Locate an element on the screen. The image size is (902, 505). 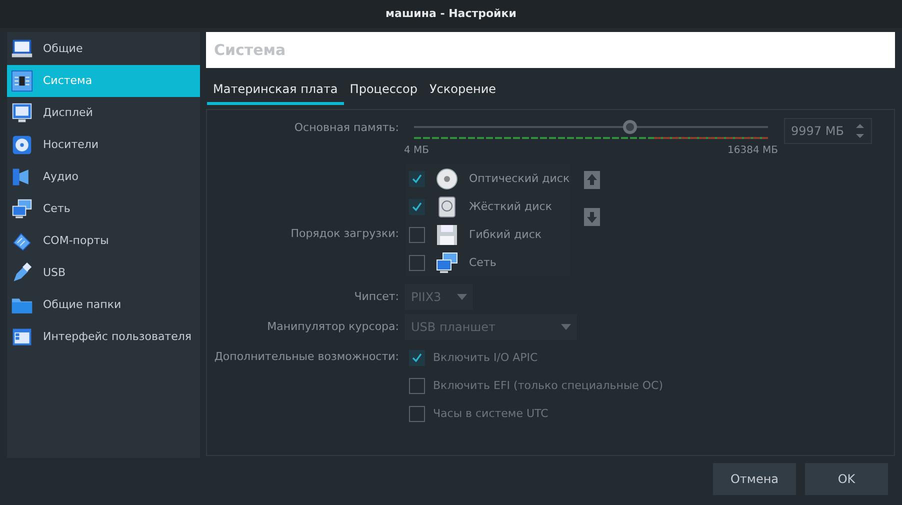
boot-device-label: Жёсткий диск is located at coordinates (510, 207).